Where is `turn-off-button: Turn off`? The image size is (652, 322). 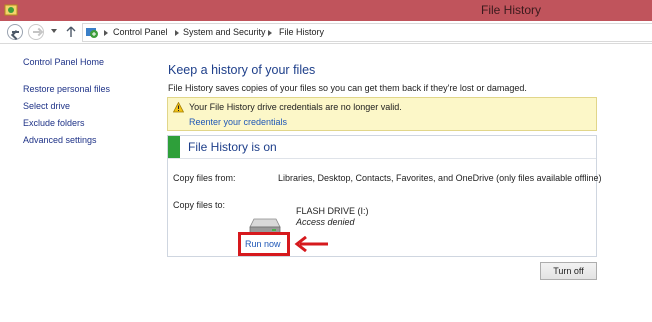
turn-off-button: Turn off is located at coordinates (568, 271).